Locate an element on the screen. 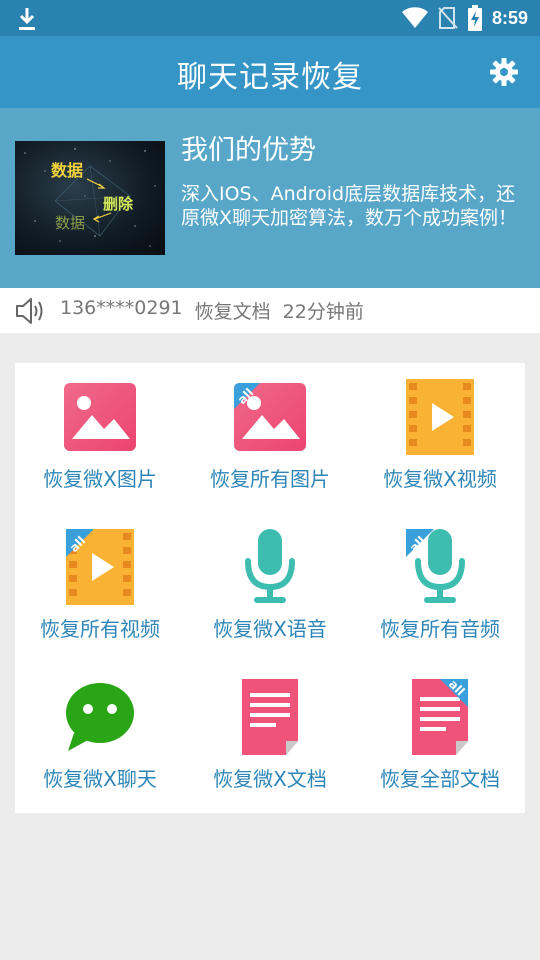 The image size is (540, 960). recover-wx-voice-button: 恢复微X语音 is located at coordinates (270, 588).